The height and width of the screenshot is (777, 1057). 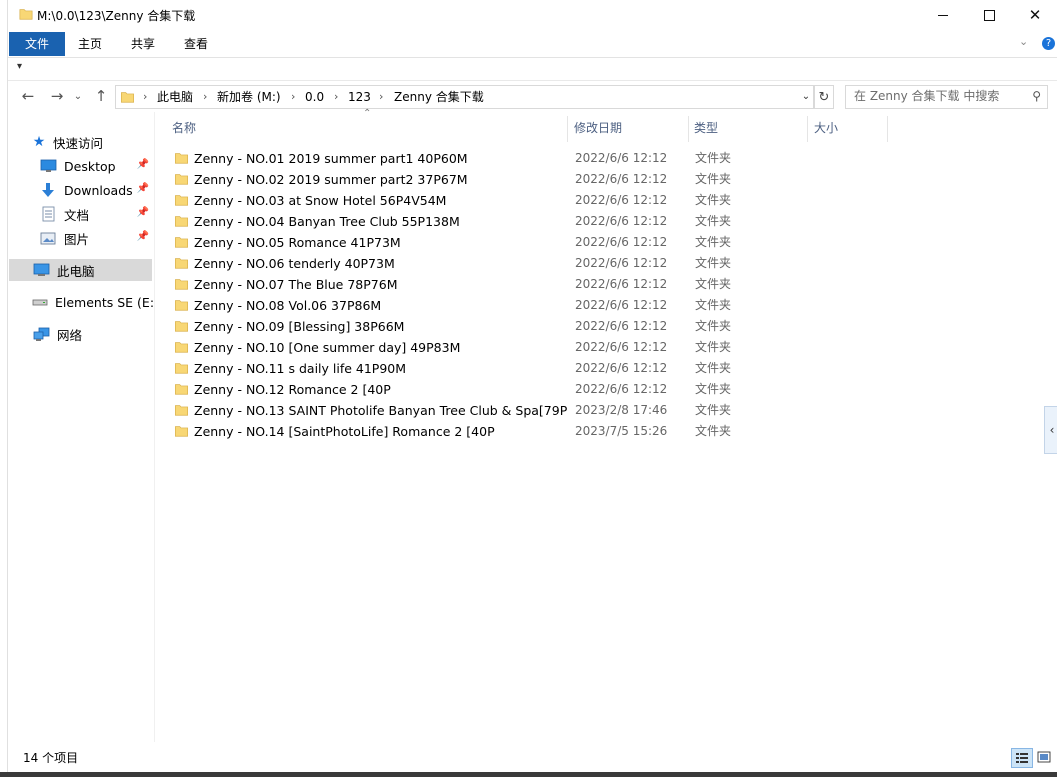 I want to click on back-button: ←, so click(x=28, y=96).